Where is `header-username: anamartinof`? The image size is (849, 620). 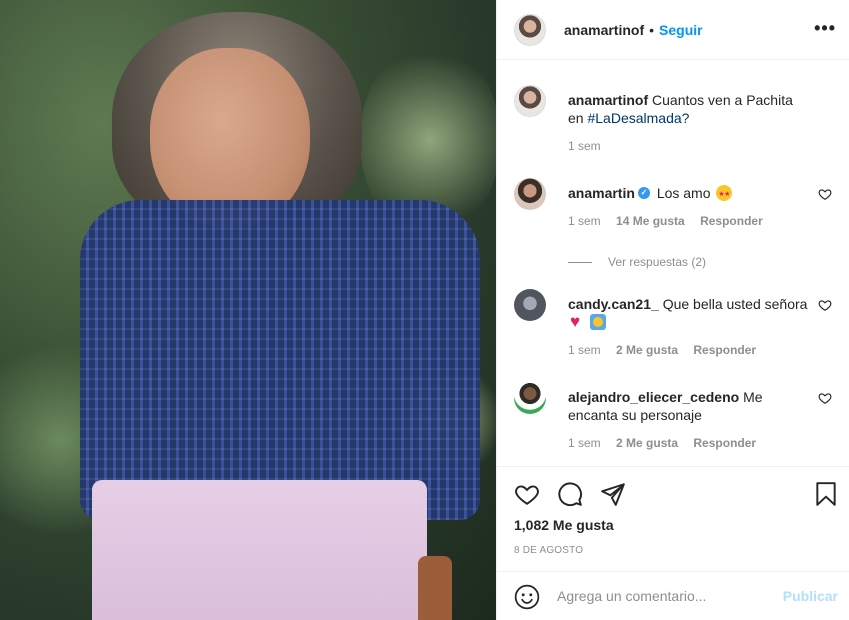
header-username: anamartinof is located at coordinates (604, 30).